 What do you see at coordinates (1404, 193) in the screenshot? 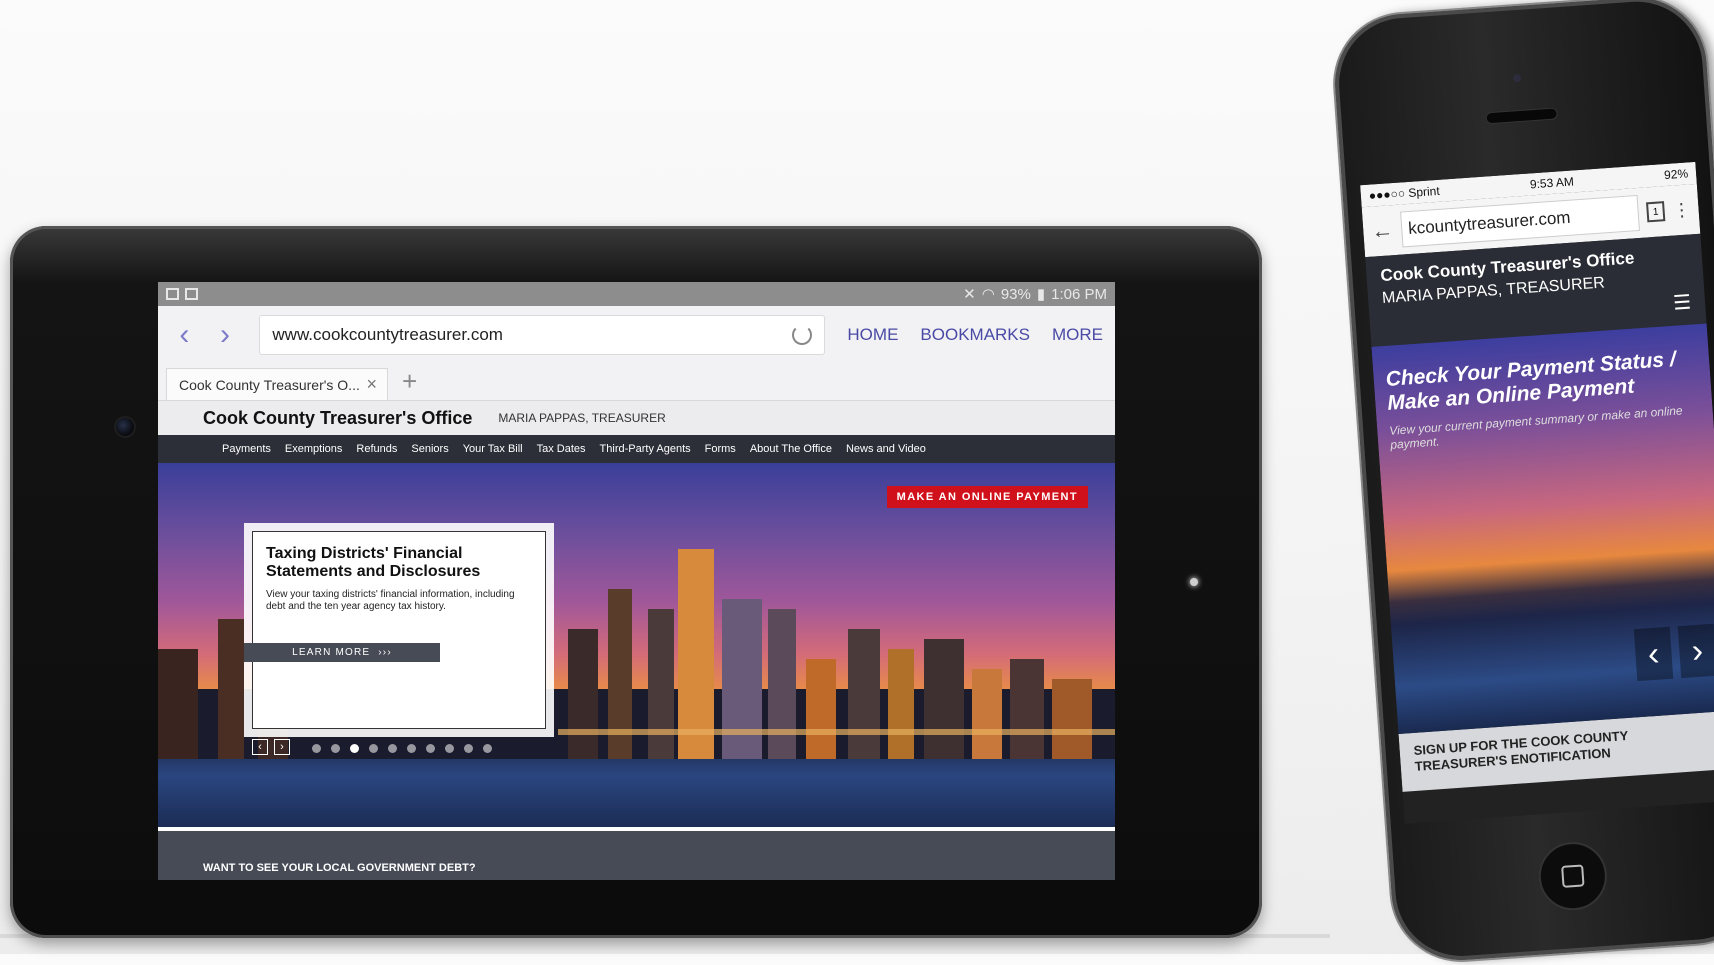
I see `phone-carrier: ●●●○○ Sprint` at bounding box center [1404, 193].